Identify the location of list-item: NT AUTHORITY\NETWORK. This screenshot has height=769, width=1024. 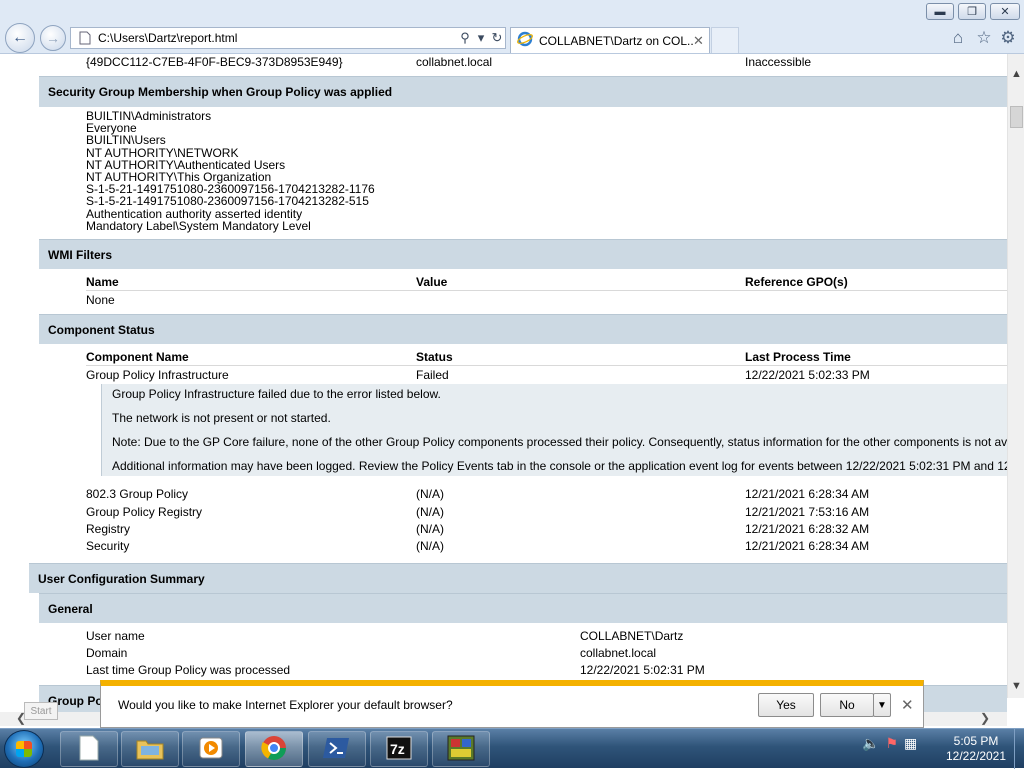
(162, 152).